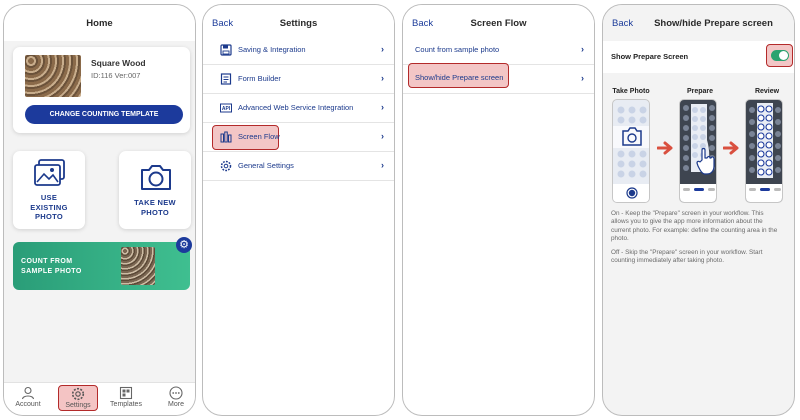 Image resolution: width=800 pixels, height=420 pixels. Describe the element at coordinates (259, 78) in the screenshot. I see `settings-item-label: Form Builder` at that location.